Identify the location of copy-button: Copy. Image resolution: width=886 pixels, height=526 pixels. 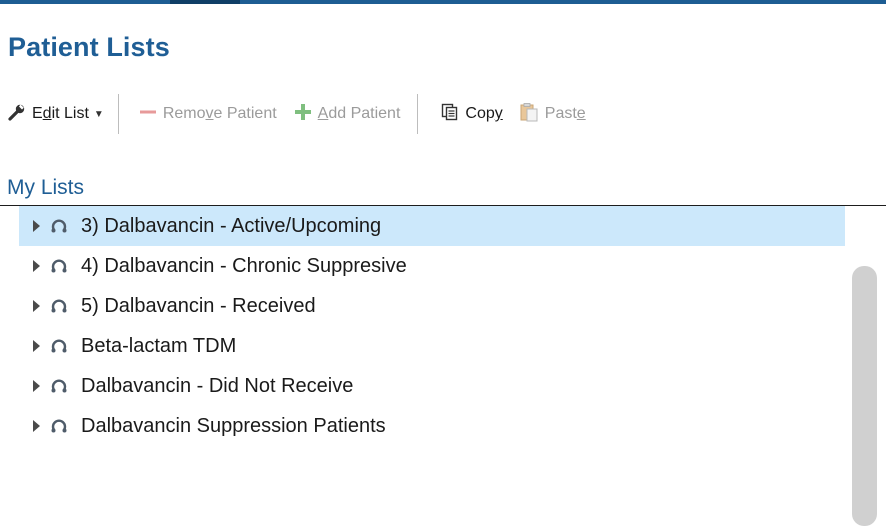
(472, 114).